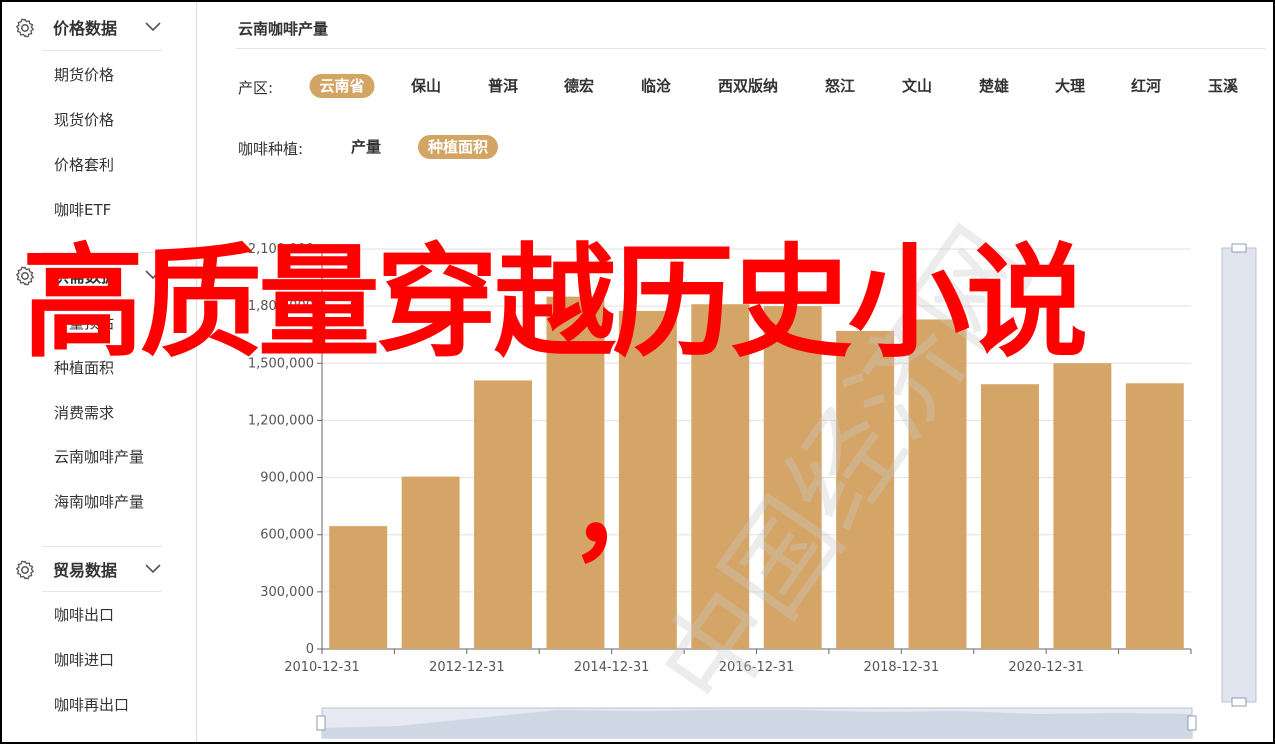 Image resolution: width=1275 pixels, height=744 pixels. Describe the element at coordinates (287, 535) in the screenshot. I see `y-tick-label: 600,000` at that location.